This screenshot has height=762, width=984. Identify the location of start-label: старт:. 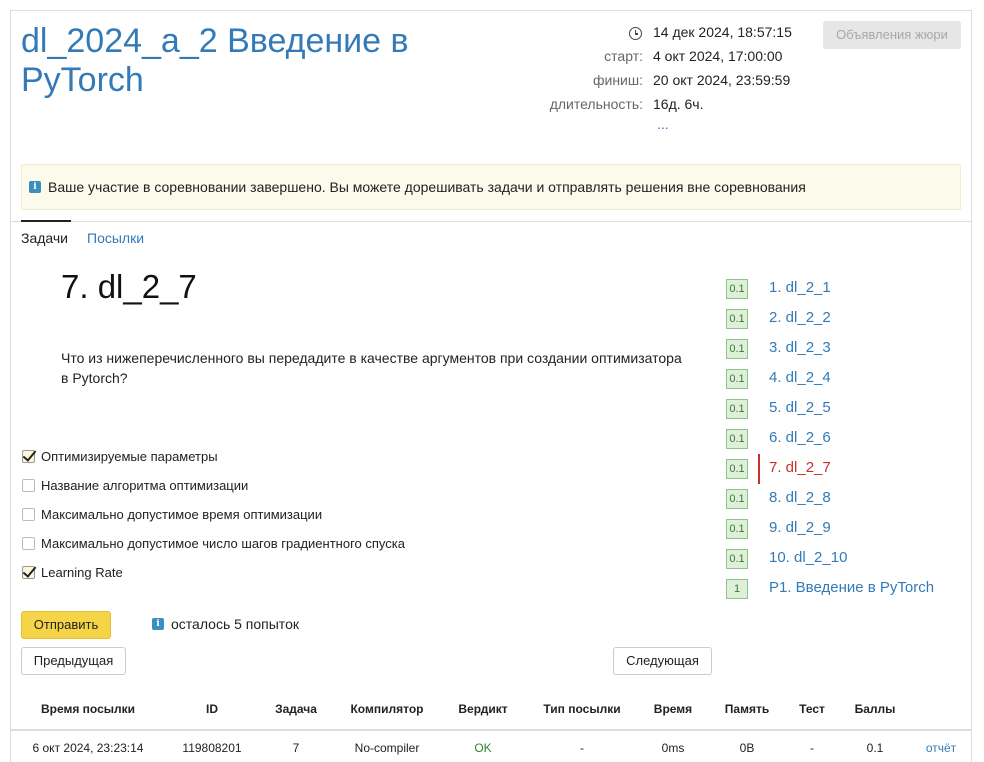
(623, 56).